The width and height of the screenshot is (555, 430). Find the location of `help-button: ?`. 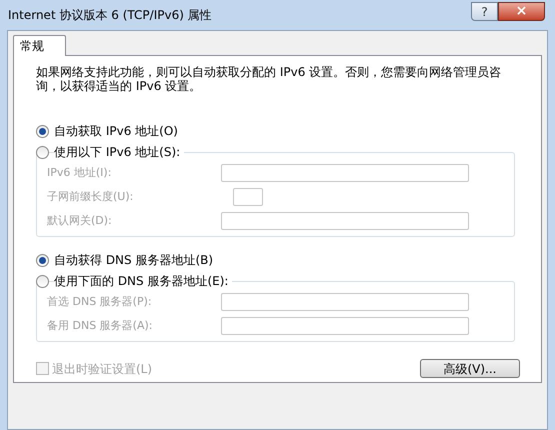

help-button: ? is located at coordinates (484, 11).